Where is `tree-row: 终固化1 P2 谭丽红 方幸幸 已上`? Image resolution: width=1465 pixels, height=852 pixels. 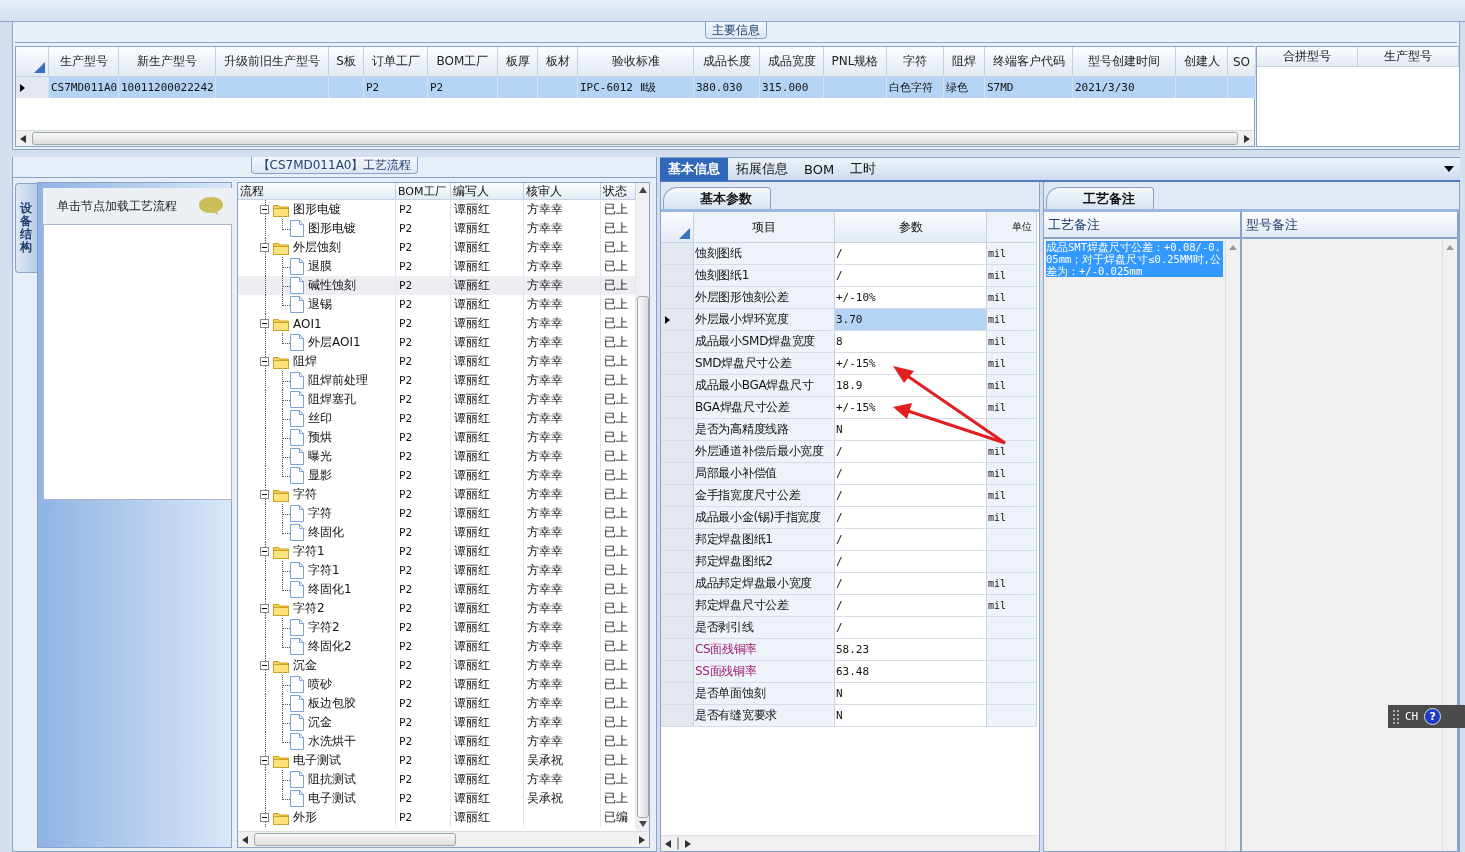
tree-row: 终固化1 P2 谭丽红 方幸幸 已上 is located at coordinates (437, 589).